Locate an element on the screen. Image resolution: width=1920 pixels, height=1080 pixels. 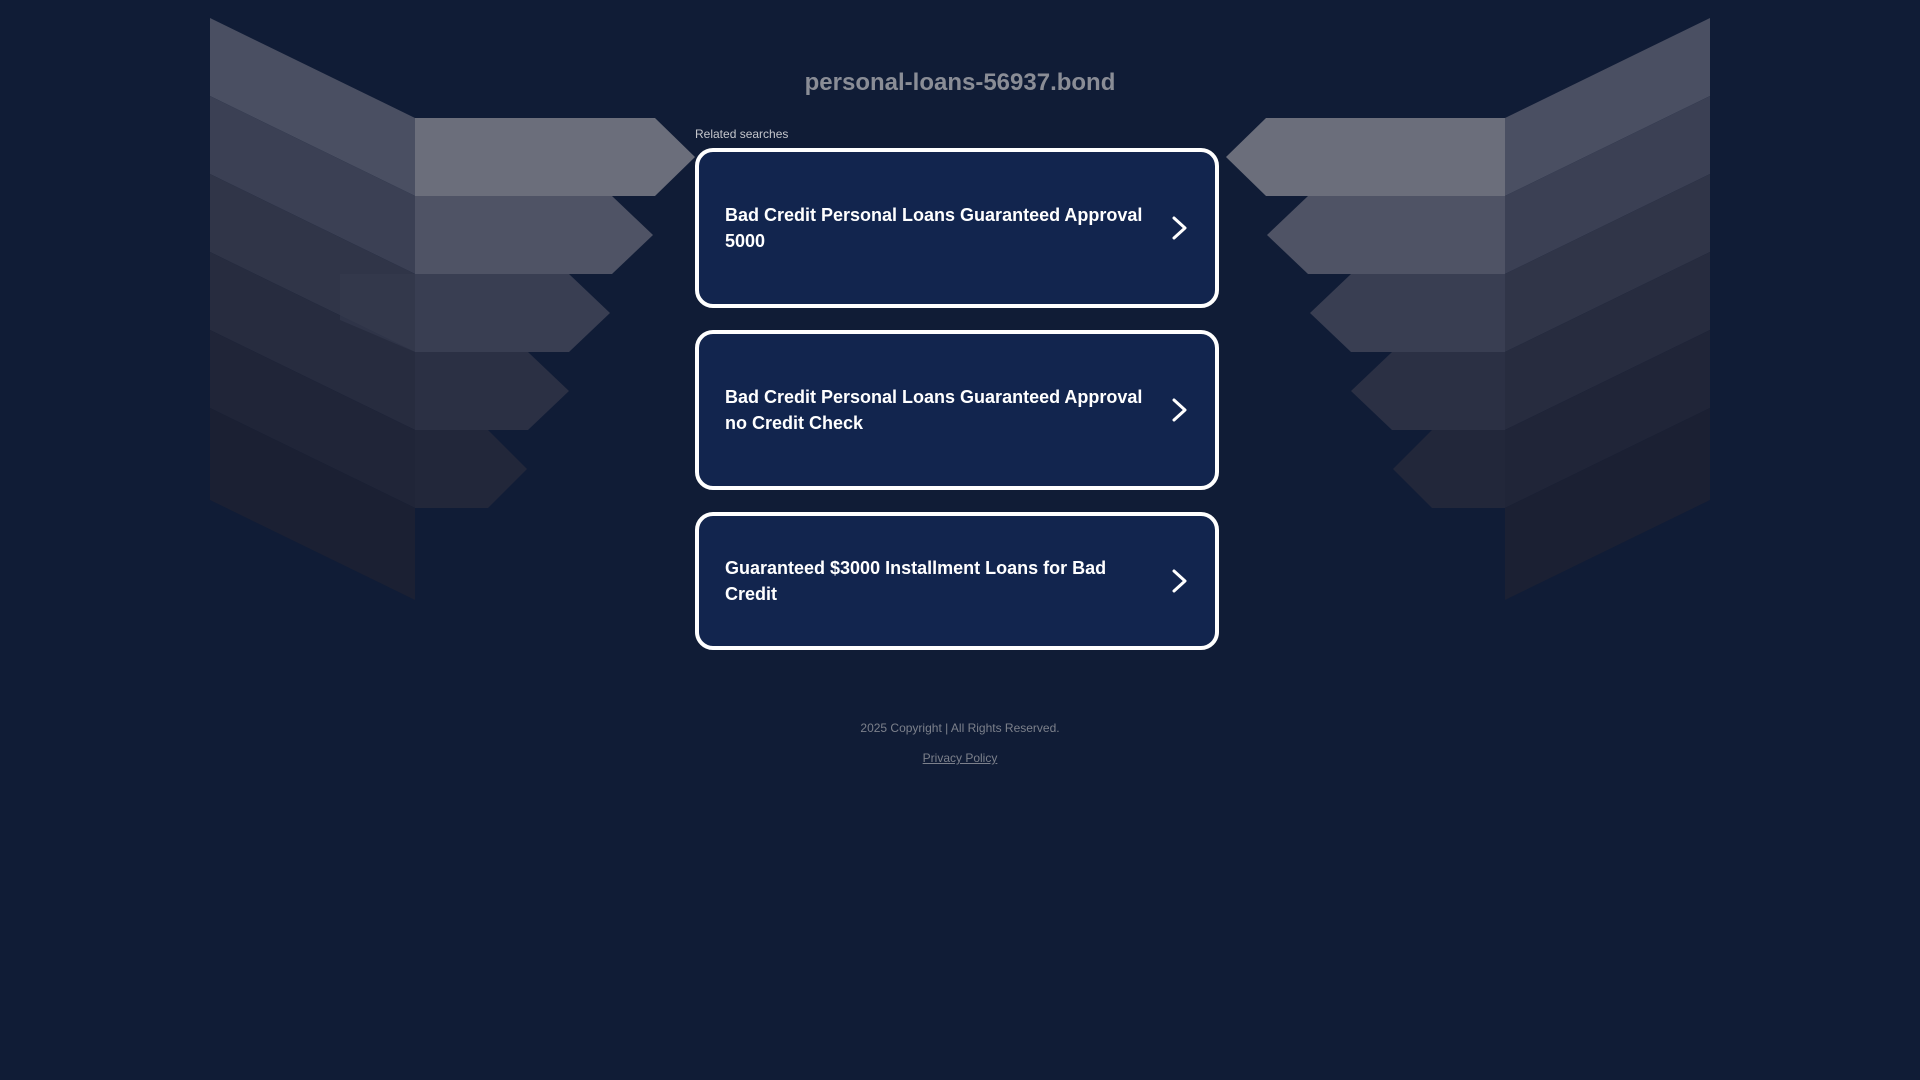
privacy-policy-link: Privacy Policy is located at coordinates (960, 758).